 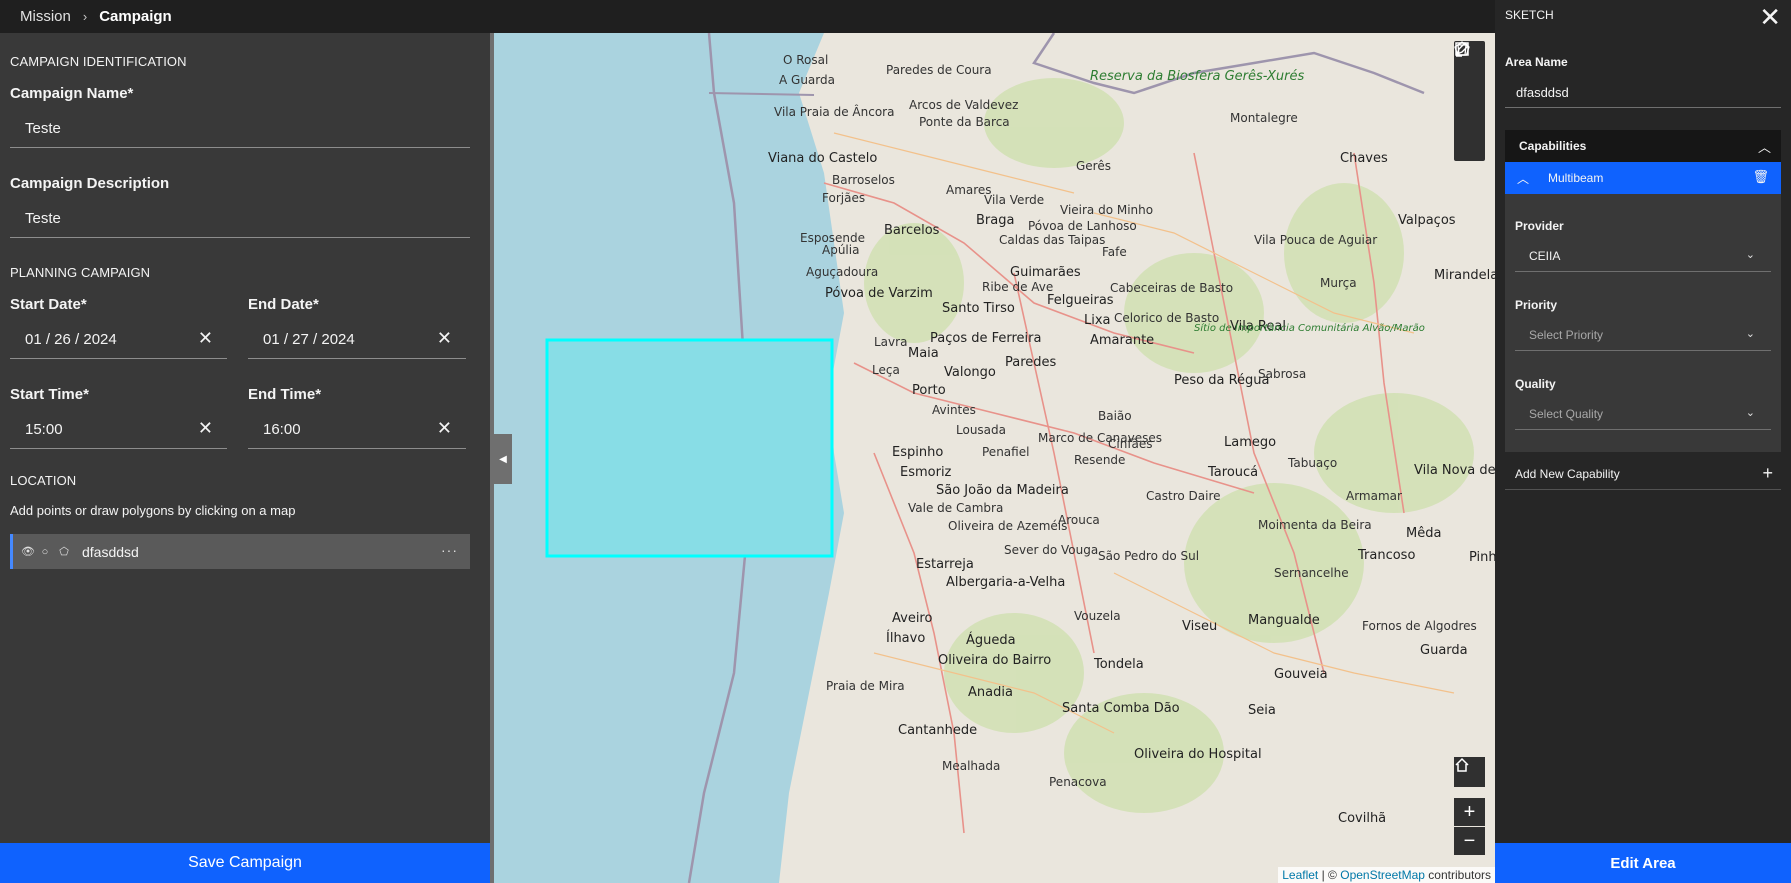 What do you see at coordinates (240, 219) in the screenshot?
I see `campaign-description-field: Teste` at bounding box center [240, 219].